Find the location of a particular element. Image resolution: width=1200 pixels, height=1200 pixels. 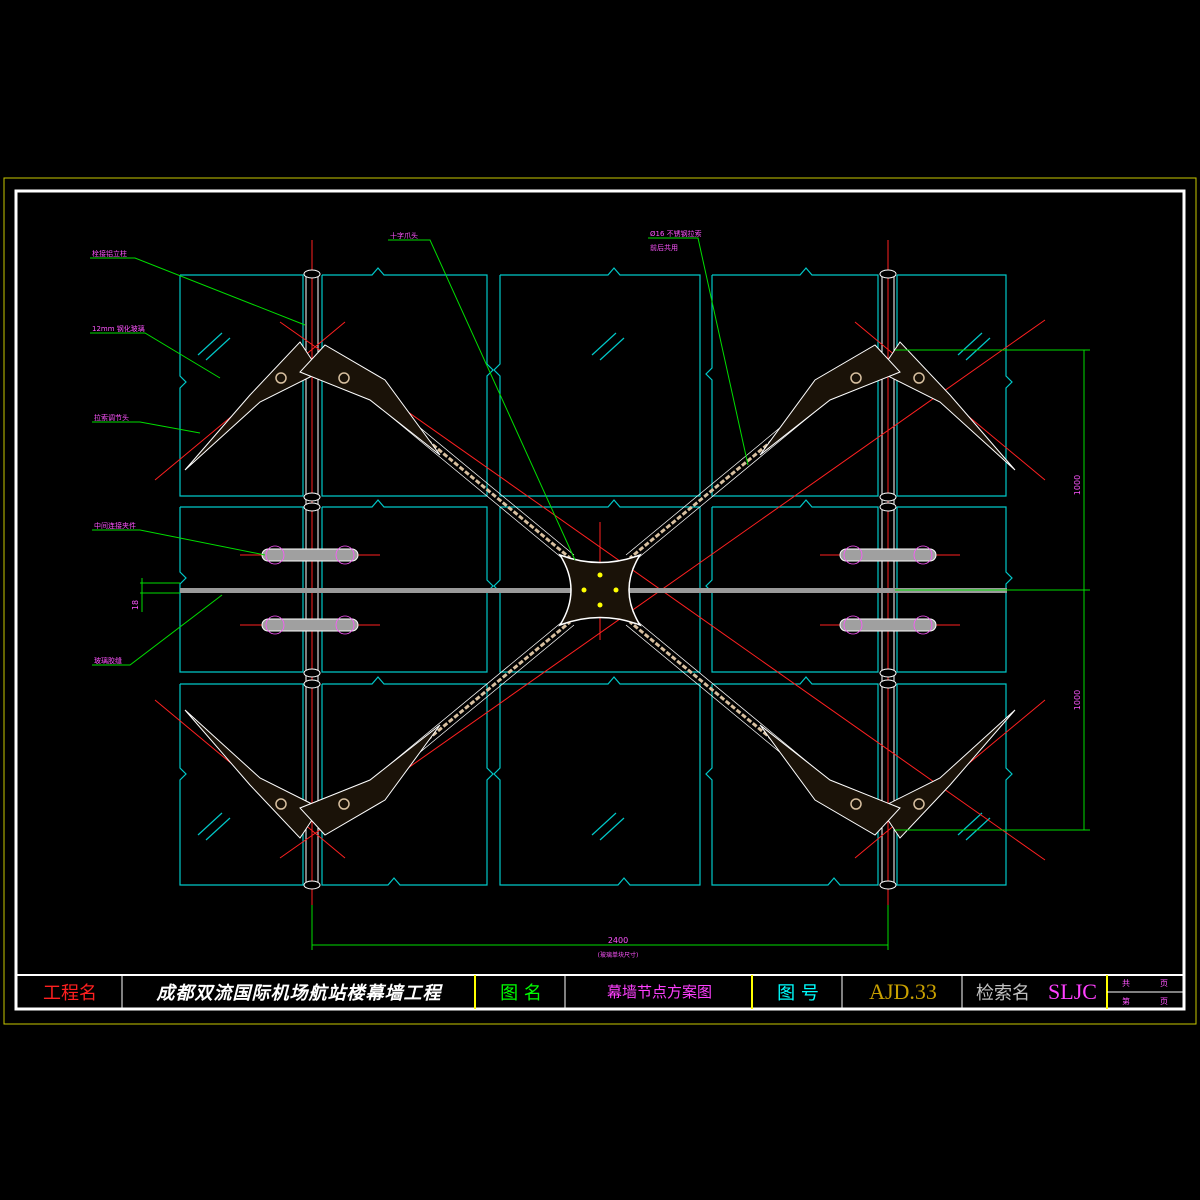

cross-claw-fitting is located at coordinates (600, 590).